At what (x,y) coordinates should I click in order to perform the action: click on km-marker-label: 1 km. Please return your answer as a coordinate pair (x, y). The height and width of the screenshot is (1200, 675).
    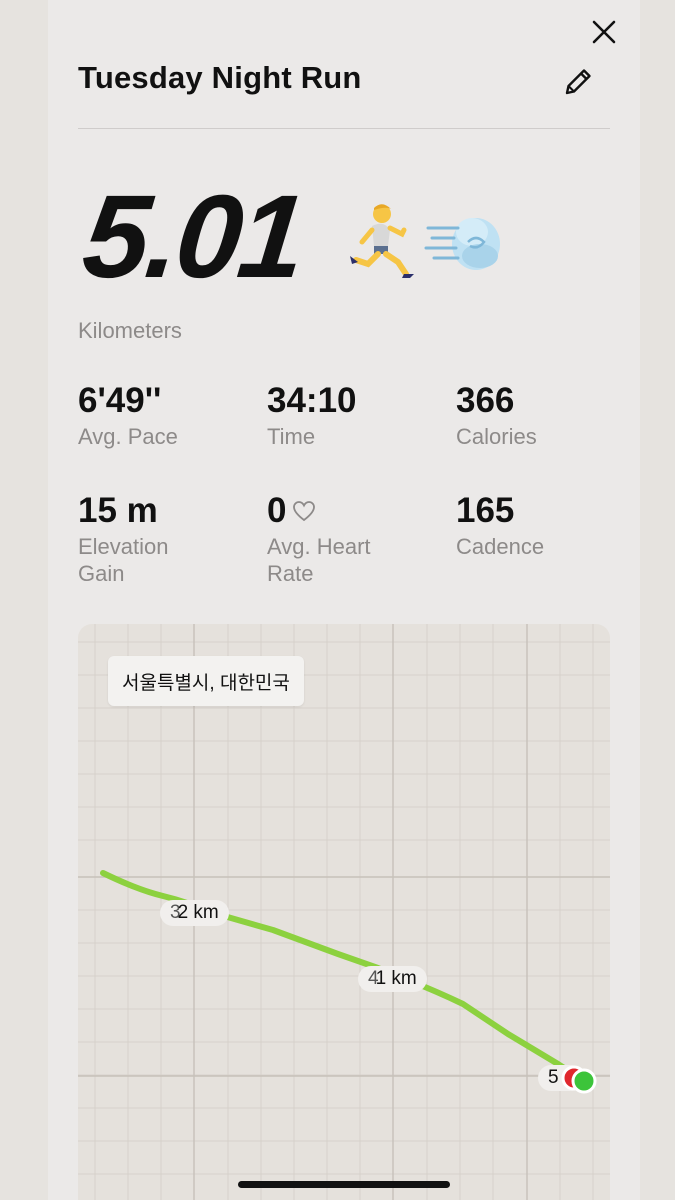
    Looking at the image, I should click on (396, 978).